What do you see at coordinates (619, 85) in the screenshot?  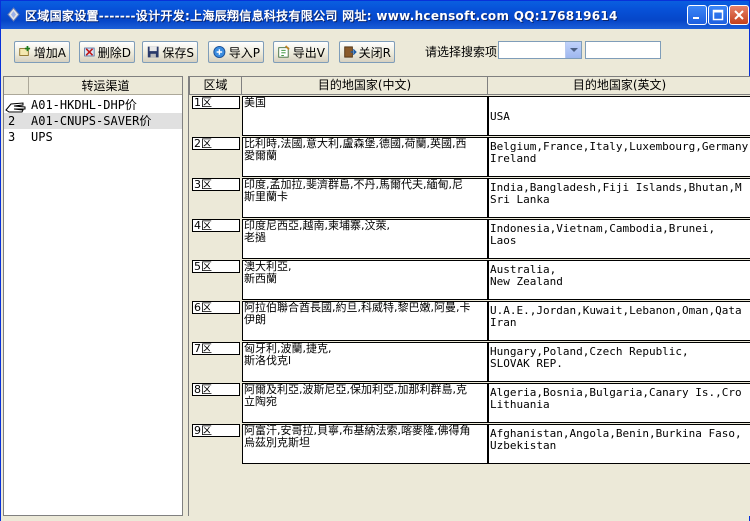 I see `en-column-header: 目的地国家(英文)` at bounding box center [619, 85].